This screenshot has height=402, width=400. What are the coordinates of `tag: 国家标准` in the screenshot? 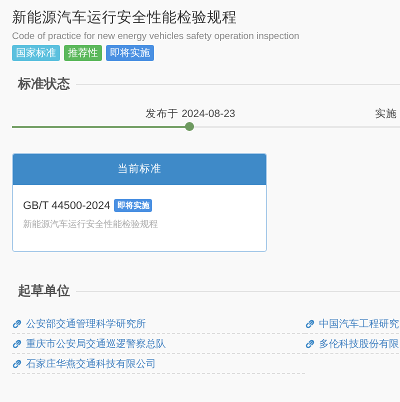 It's located at (36, 53).